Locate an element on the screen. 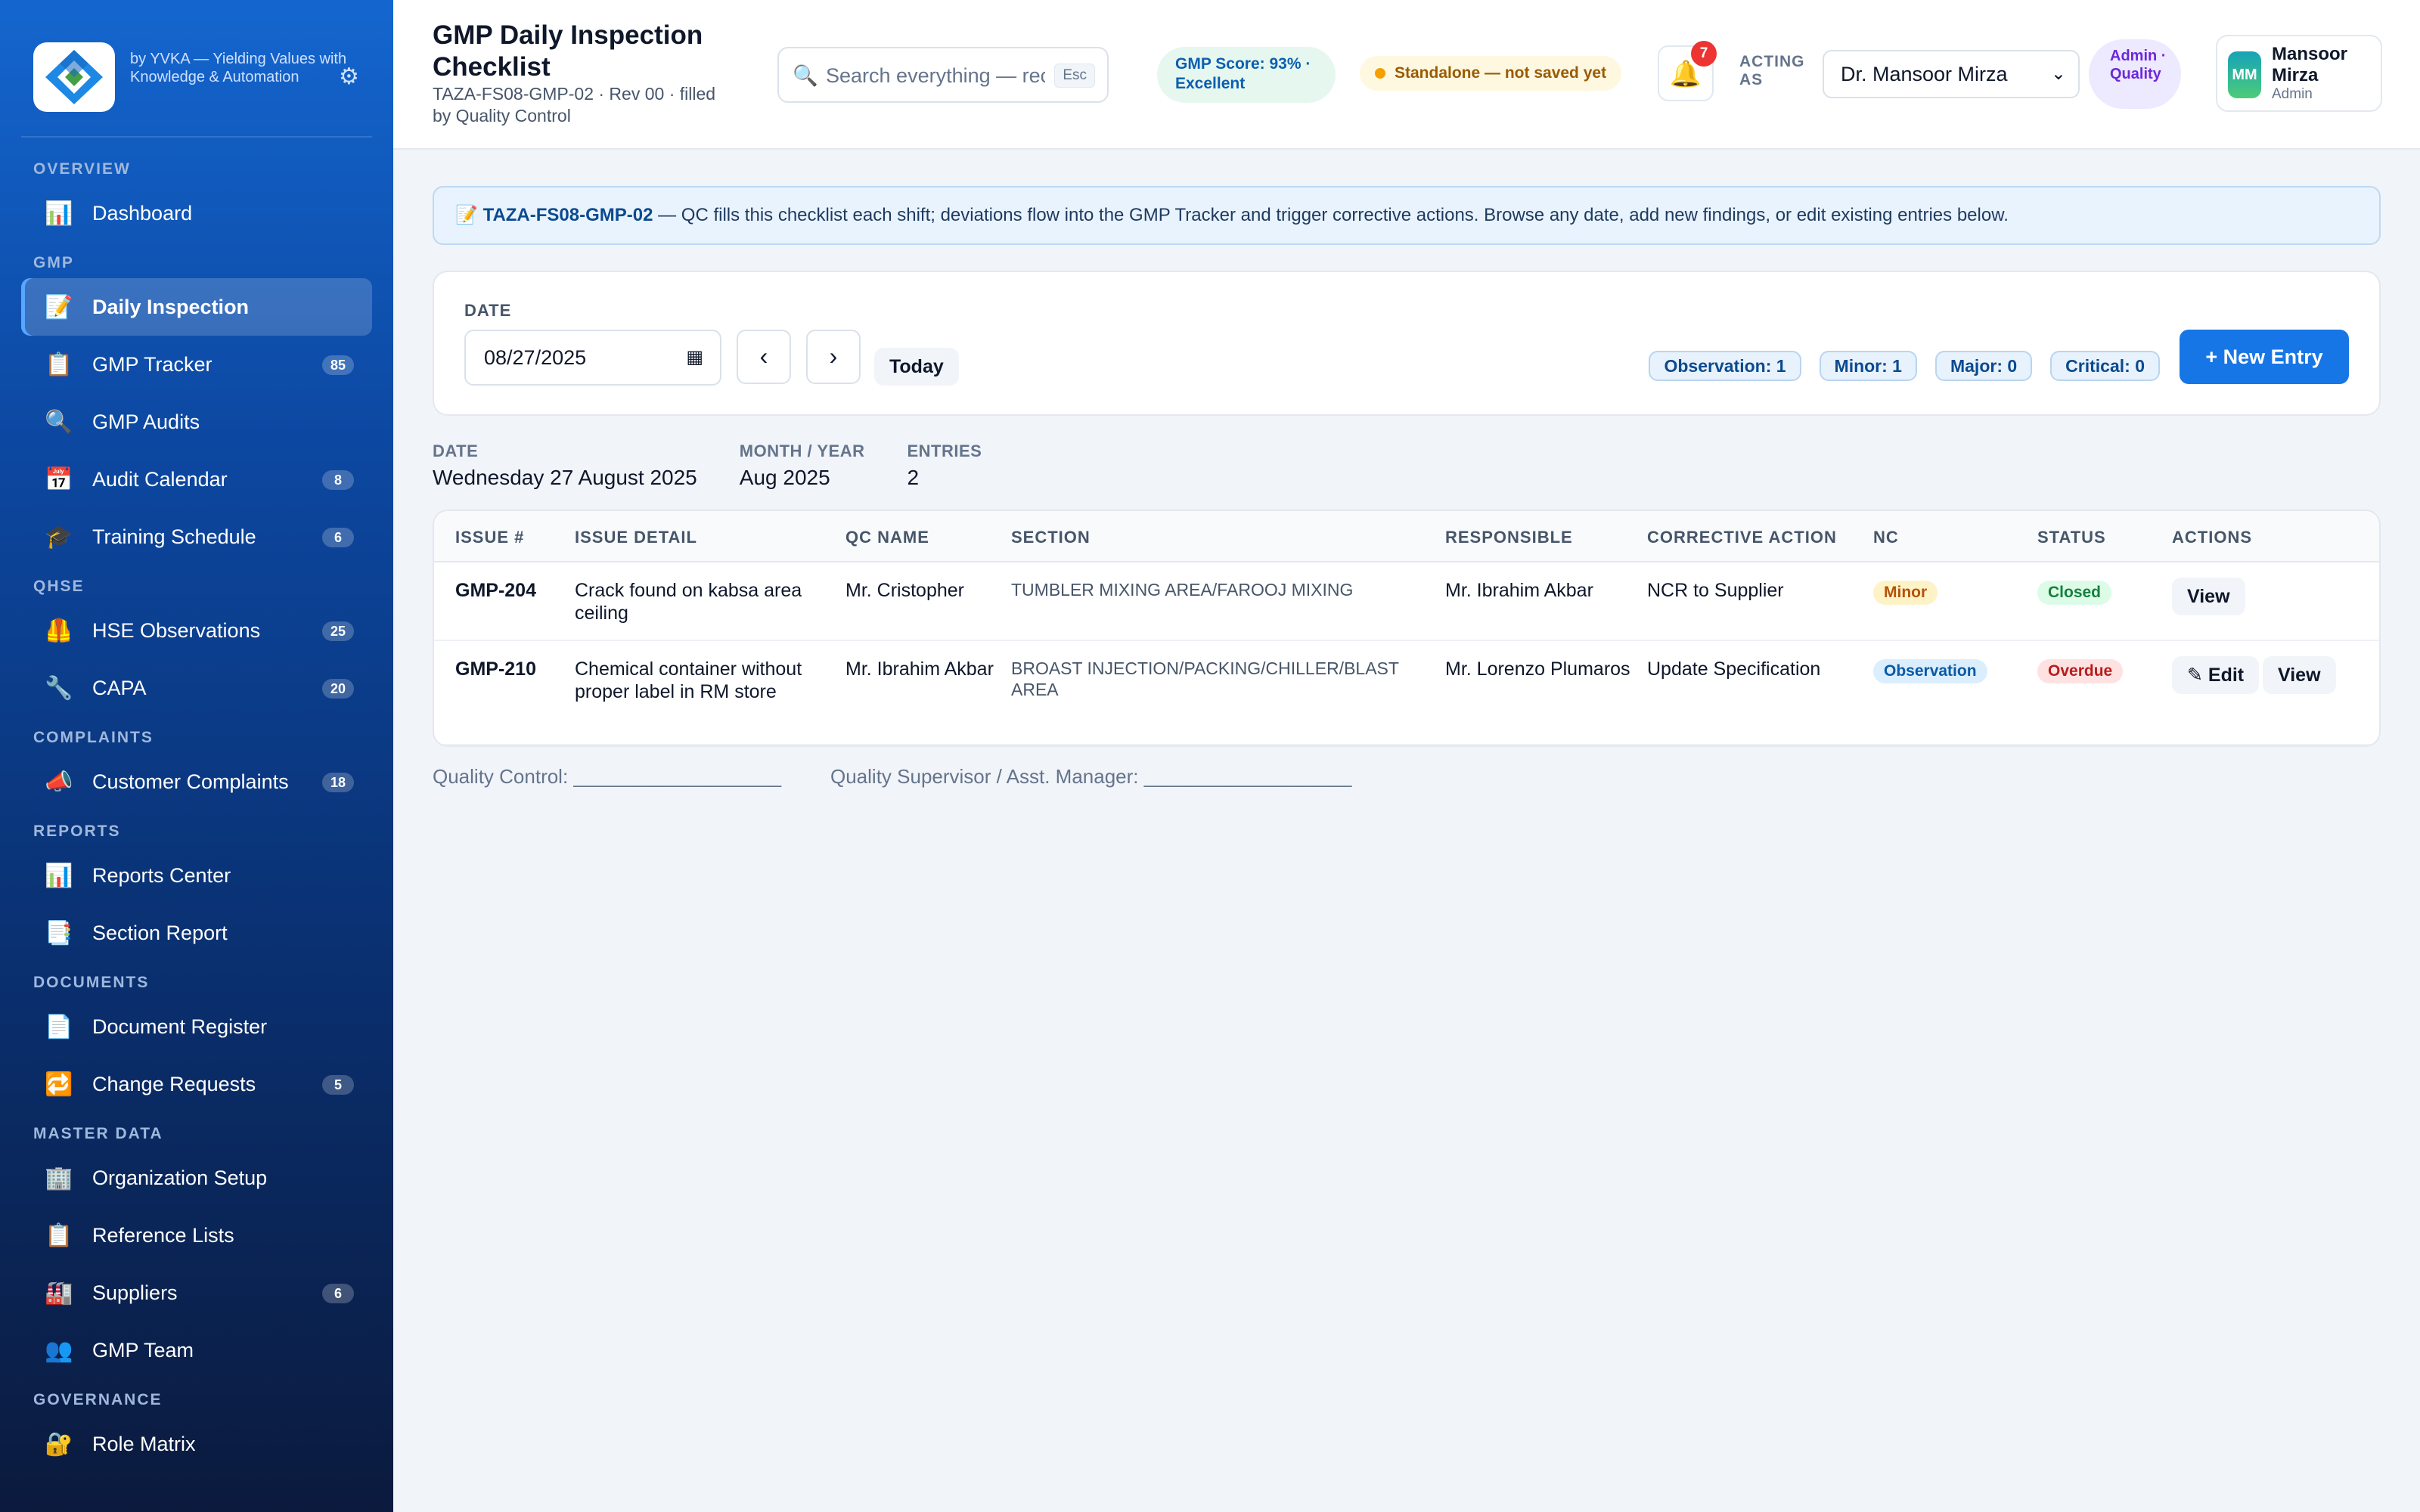 Image resolution: width=2420 pixels, height=1512 pixels. user-menu: MM Mansoor Mirza Admin is located at coordinates (2299, 73).